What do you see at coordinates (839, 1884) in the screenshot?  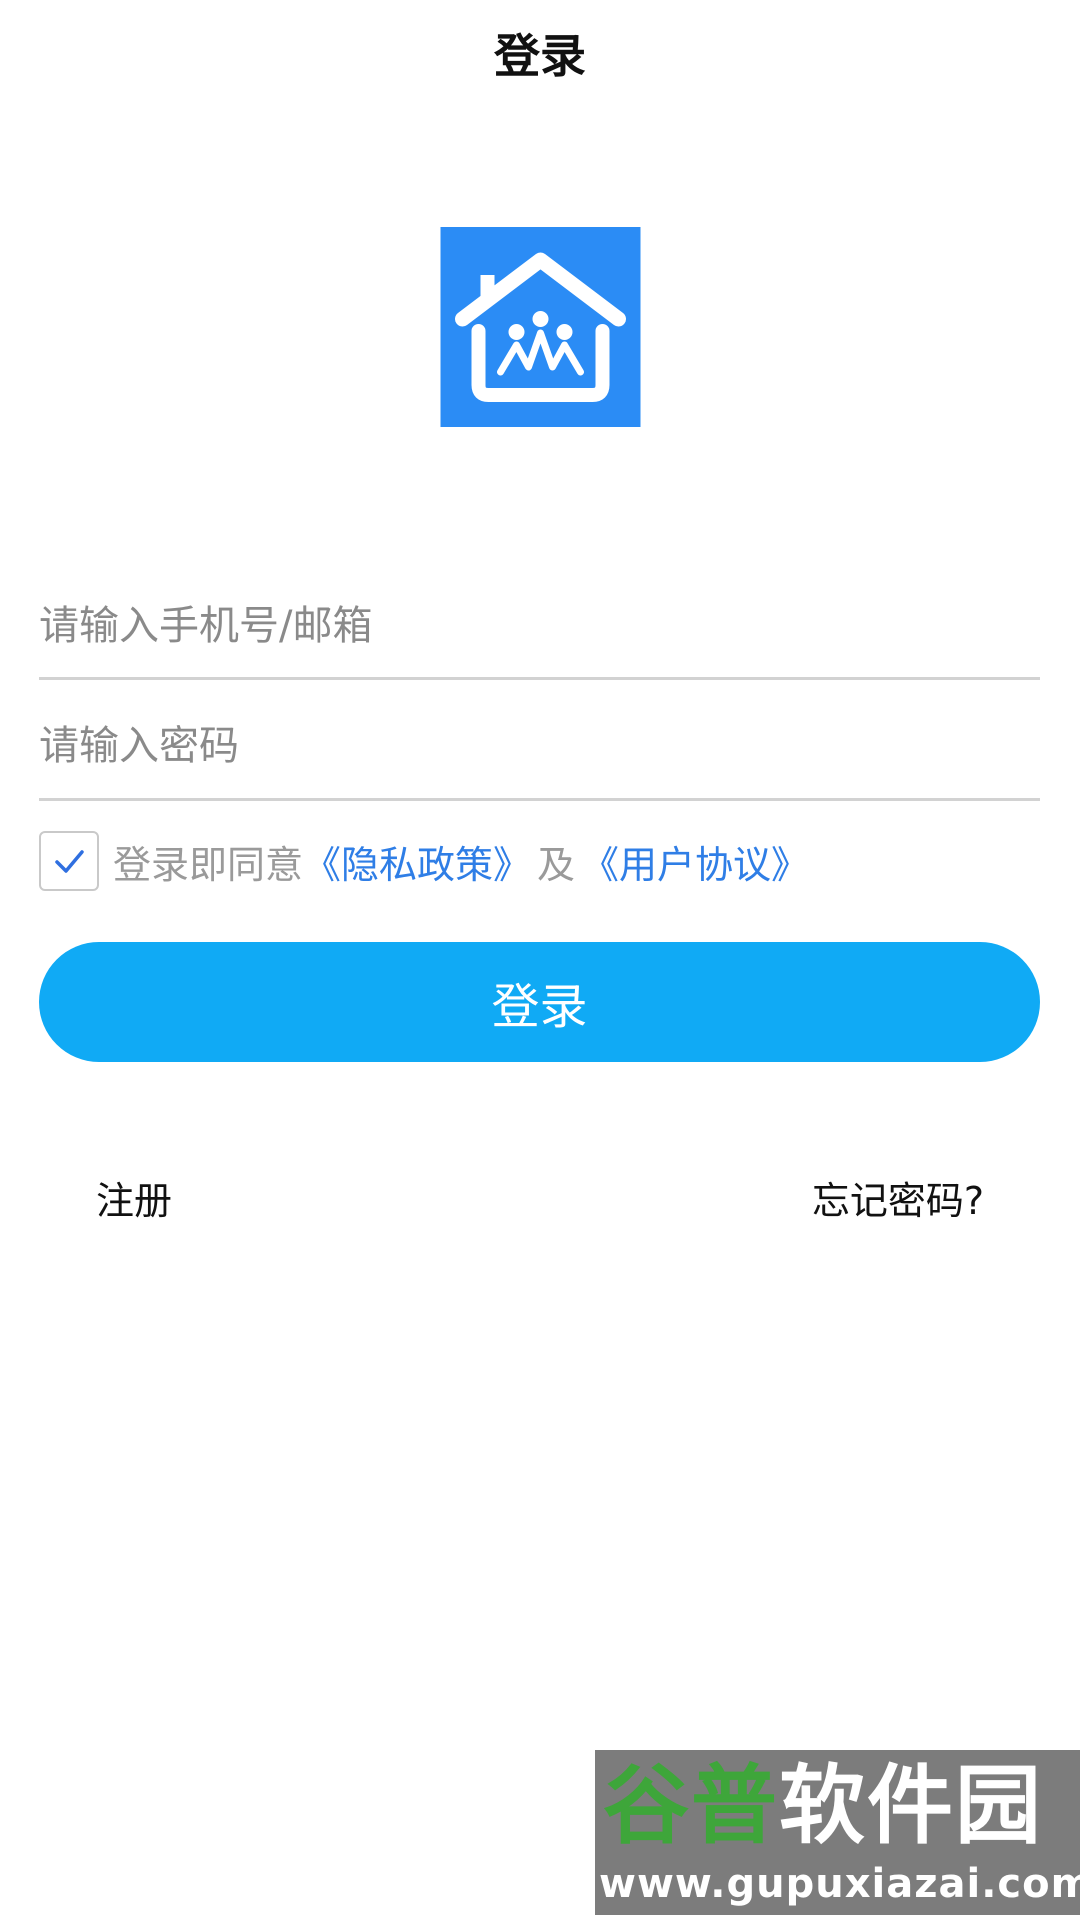 I see `watermark-url: www.gupuxiazai.com` at bounding box center [839, 1884].